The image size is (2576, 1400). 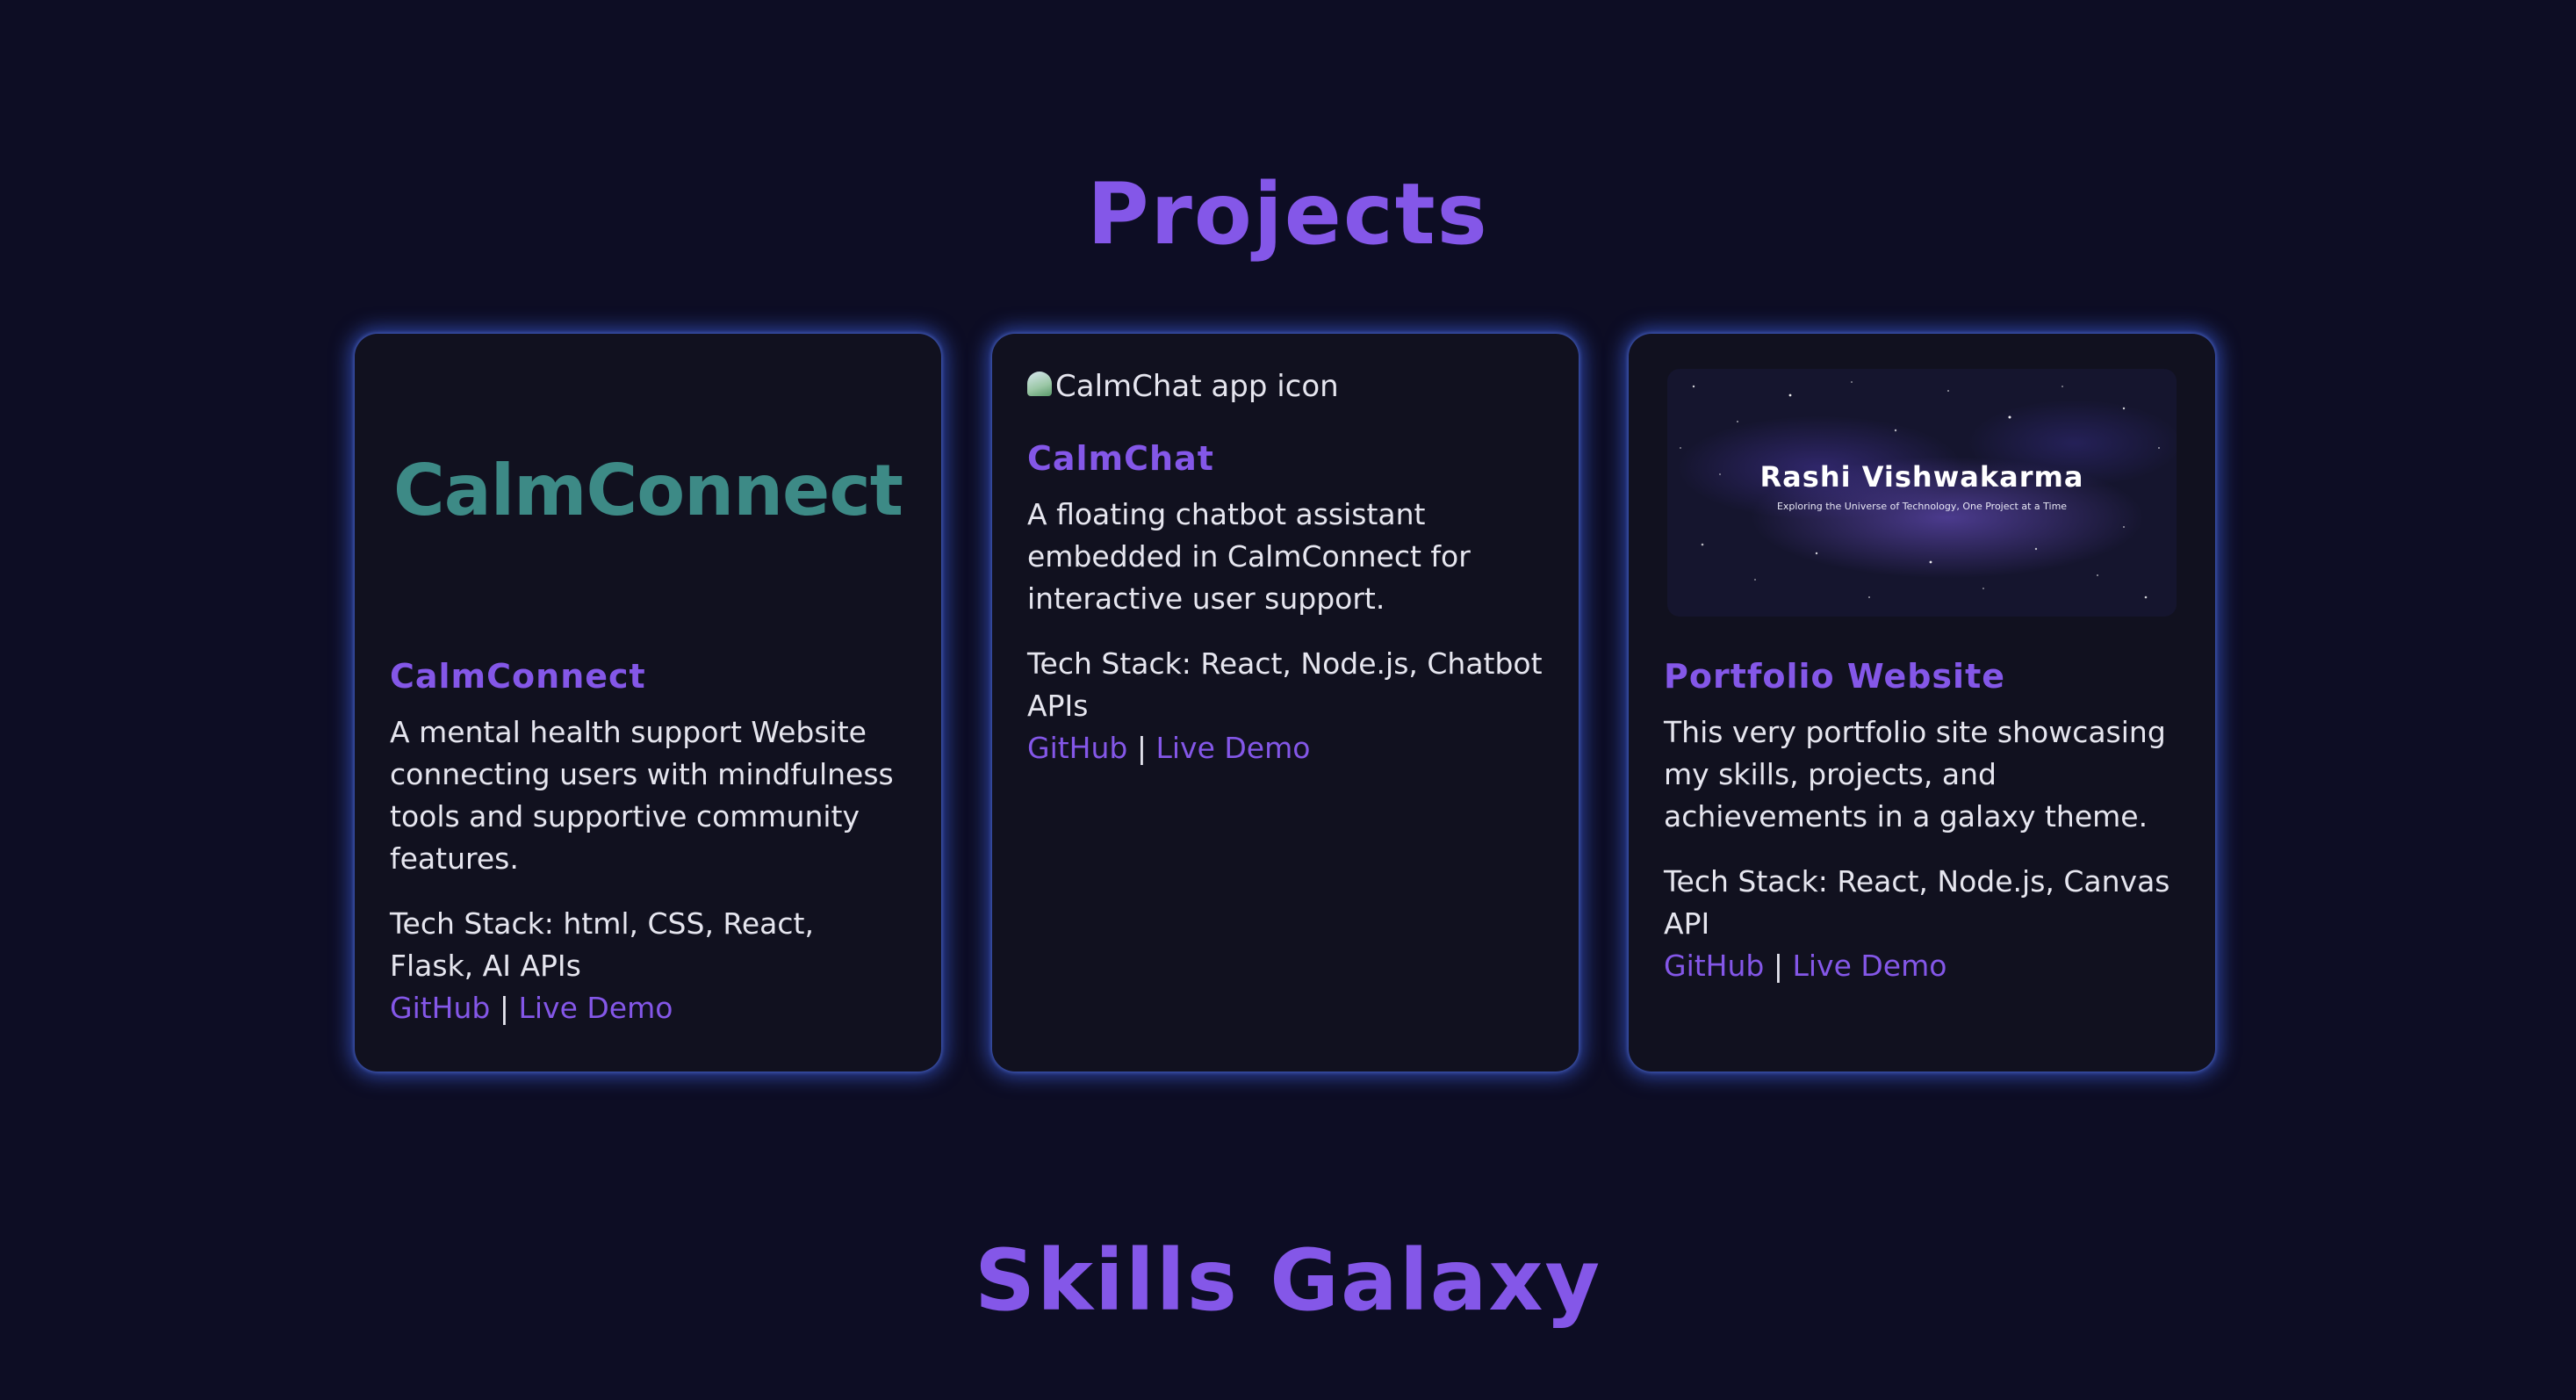 What do you see at coordinates (1917, 902) in the screenshot?
I see `project-tech-stack: Tech Stack: React, Node.js, Canvas API` at bounding box center [1917, 902].